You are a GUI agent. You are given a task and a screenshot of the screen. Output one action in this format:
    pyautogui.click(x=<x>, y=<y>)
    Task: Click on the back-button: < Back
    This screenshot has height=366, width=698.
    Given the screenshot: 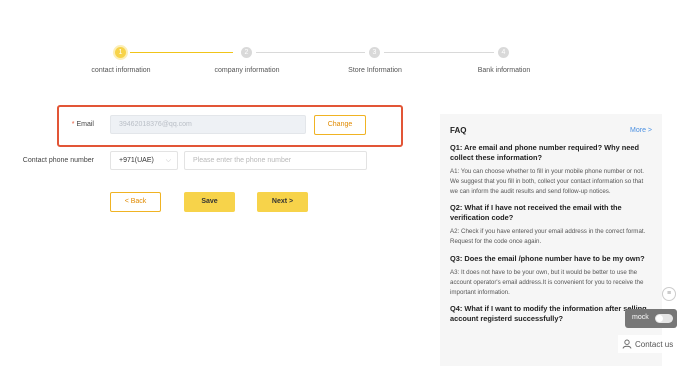 What is the action you would take?
    pyautogui.click(x=135, y=202)
    